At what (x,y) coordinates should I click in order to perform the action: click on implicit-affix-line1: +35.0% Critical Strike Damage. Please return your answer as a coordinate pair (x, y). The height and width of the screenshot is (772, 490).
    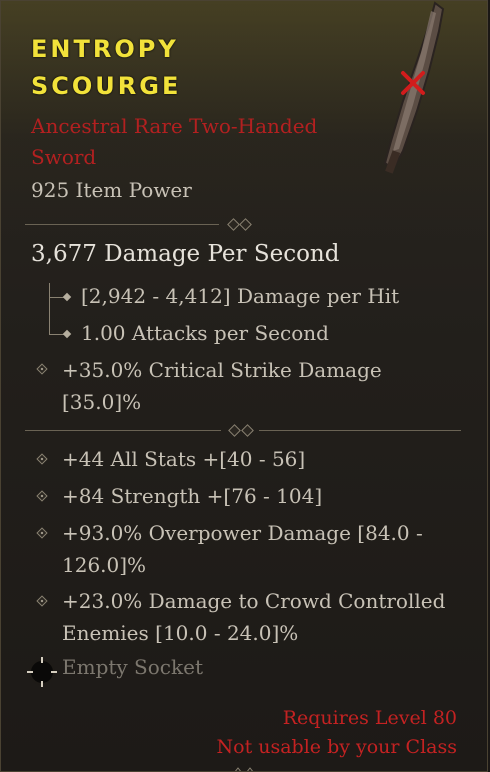
    Looking at the image, I should click on (222, 370).